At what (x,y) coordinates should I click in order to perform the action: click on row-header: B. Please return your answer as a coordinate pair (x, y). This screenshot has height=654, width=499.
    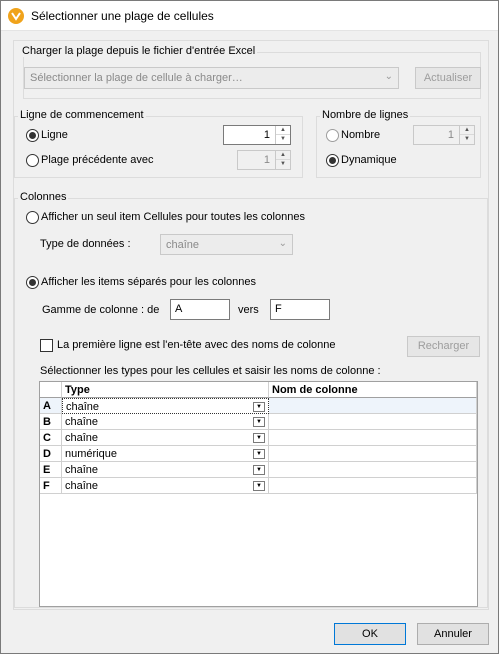
    Looking at the image, I should click on (51, 422).